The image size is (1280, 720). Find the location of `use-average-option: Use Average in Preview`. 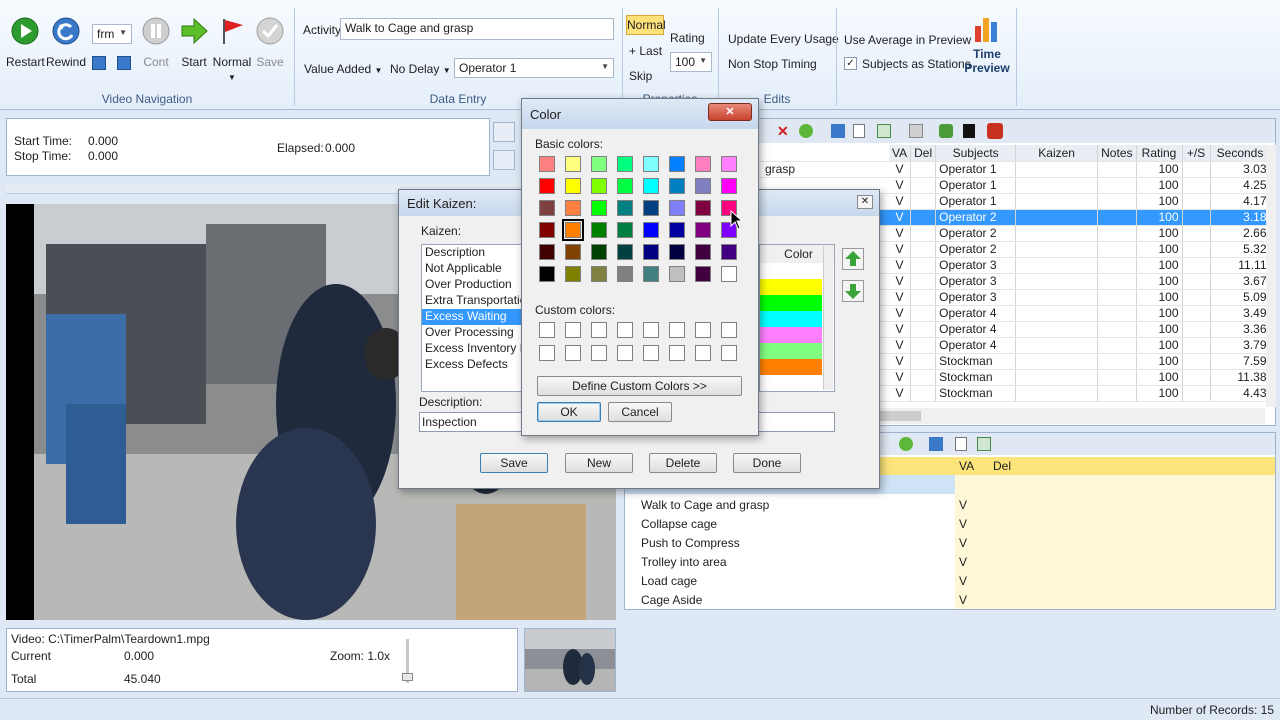

use-average-option: Use Average in Preview is located at coordinates (907, 40).